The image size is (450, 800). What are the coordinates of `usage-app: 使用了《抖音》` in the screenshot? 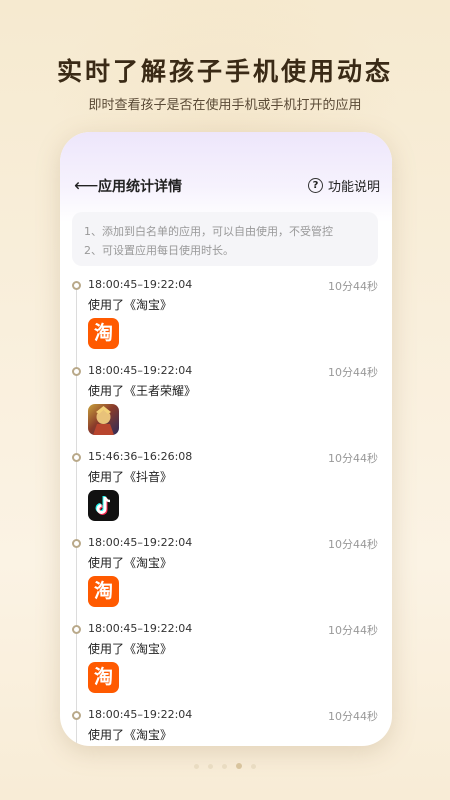 It's located at (130, 477).